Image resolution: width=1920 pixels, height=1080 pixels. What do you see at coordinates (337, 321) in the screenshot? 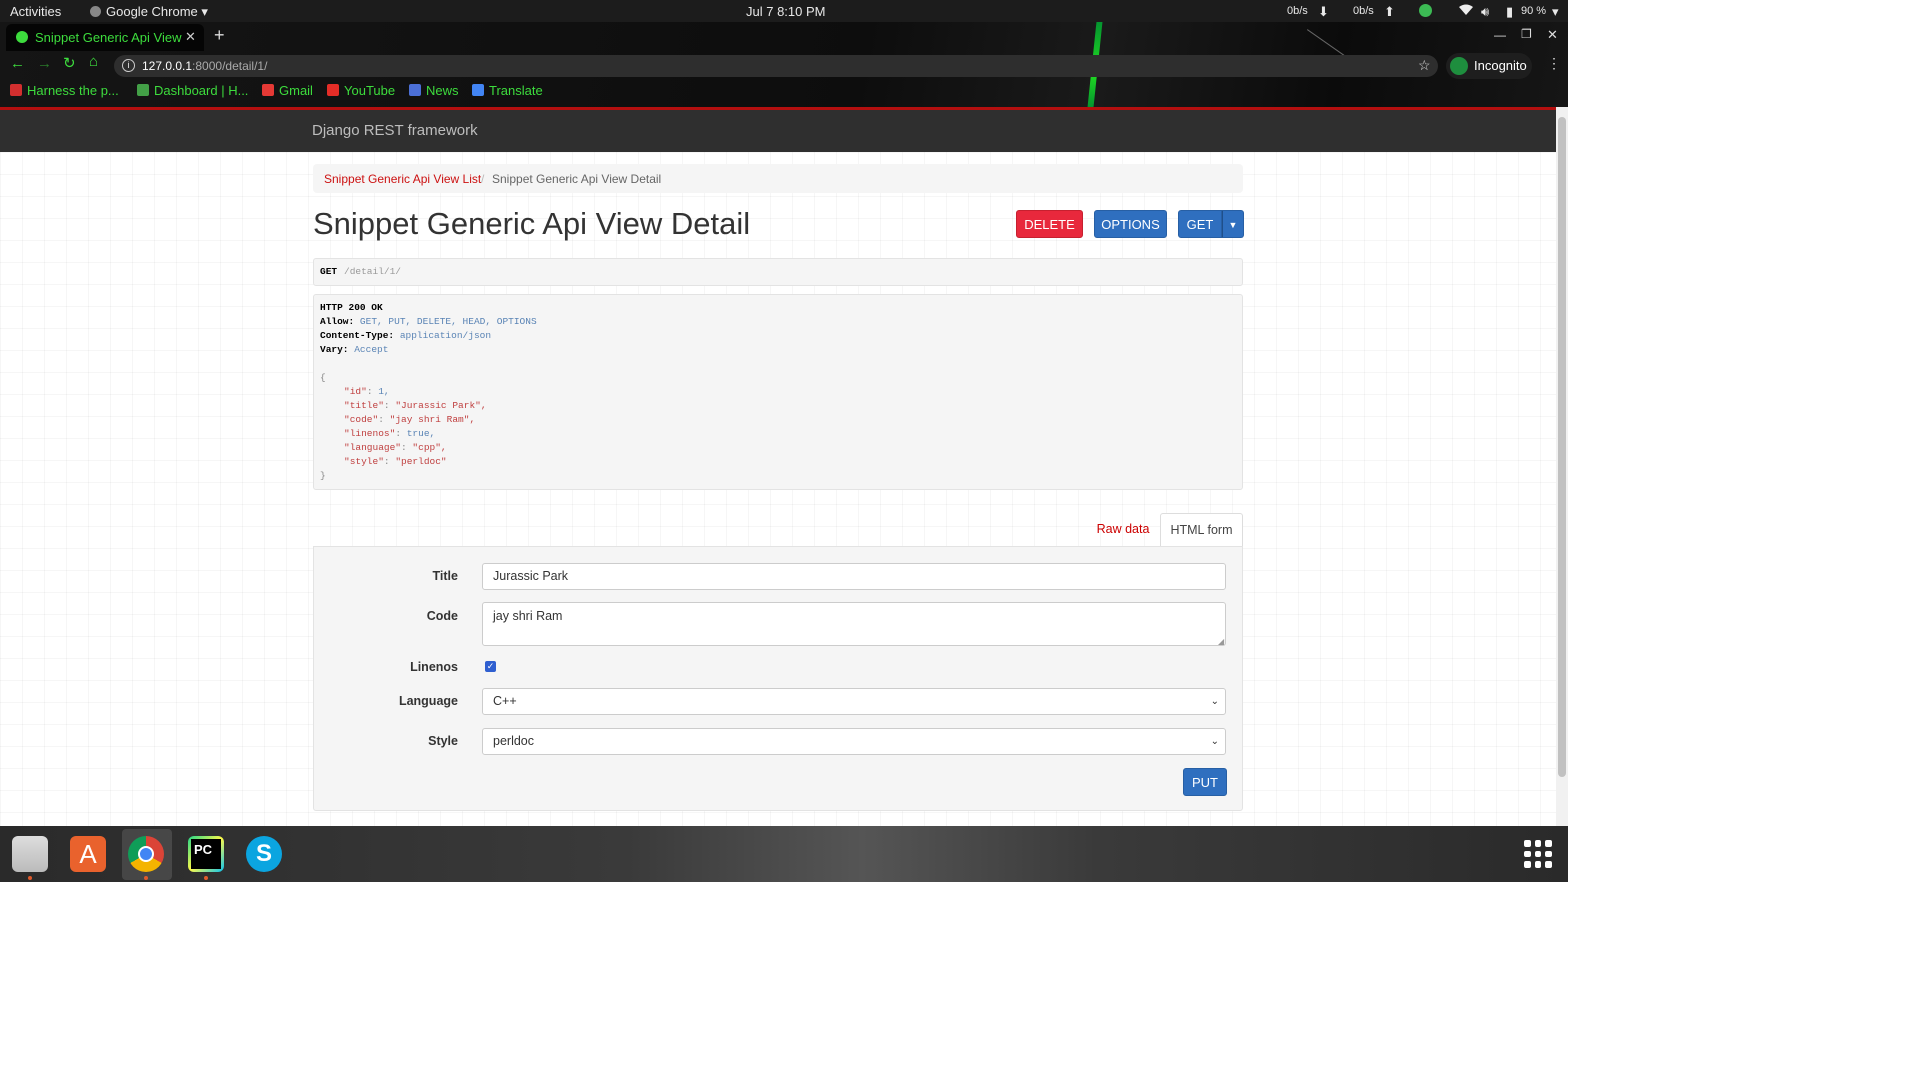
I see `header-key: Allow:` at bounding box center [337, 321].